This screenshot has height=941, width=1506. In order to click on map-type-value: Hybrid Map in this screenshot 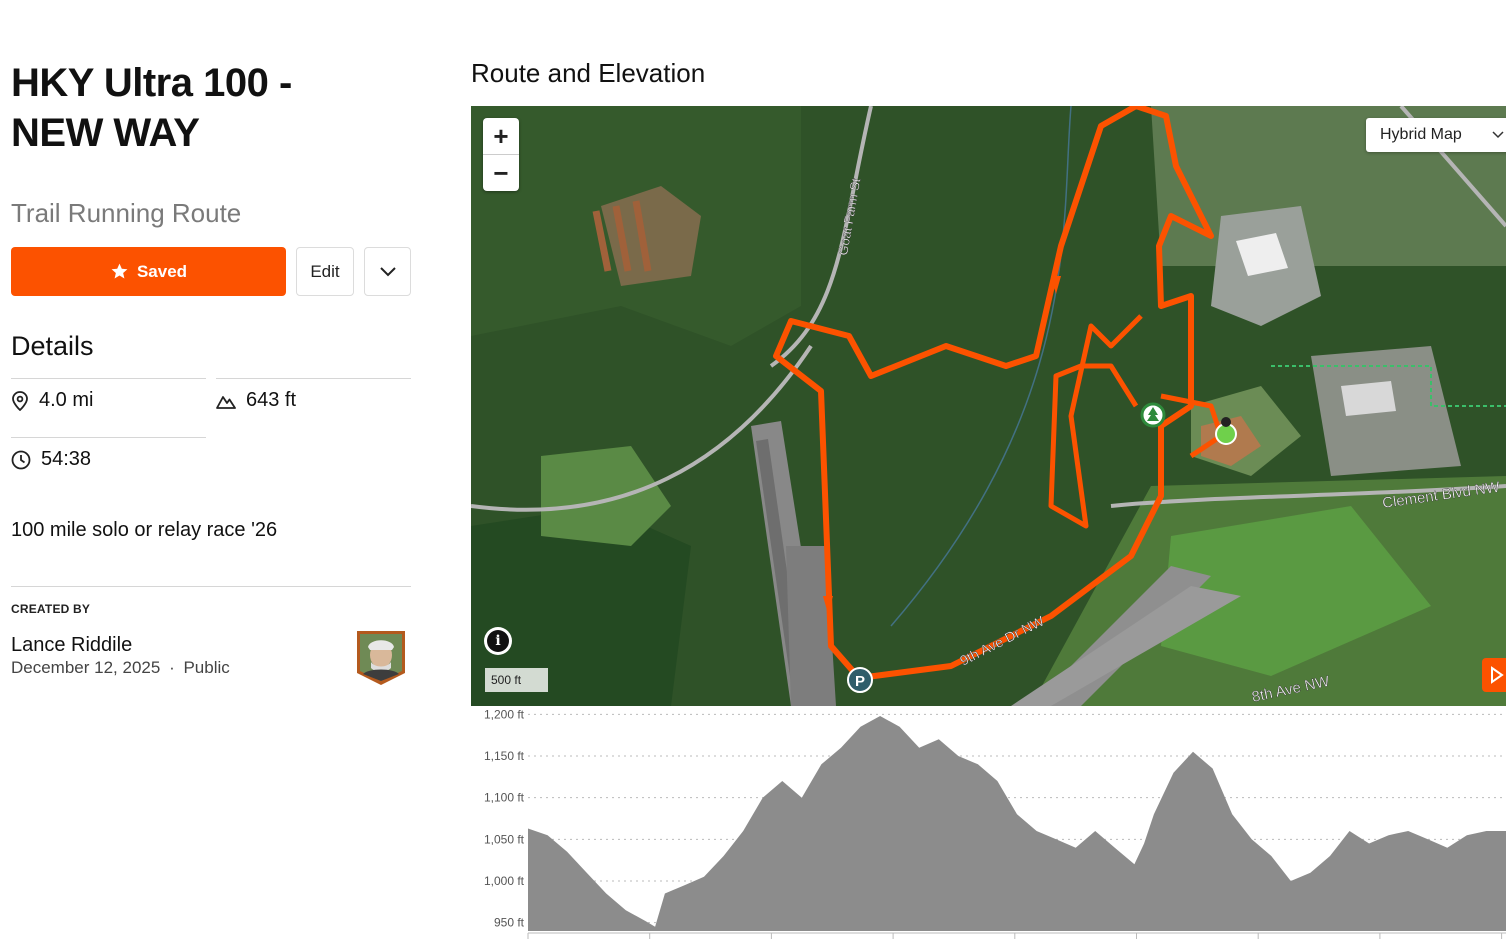, I will do `click(1421, 134)`.